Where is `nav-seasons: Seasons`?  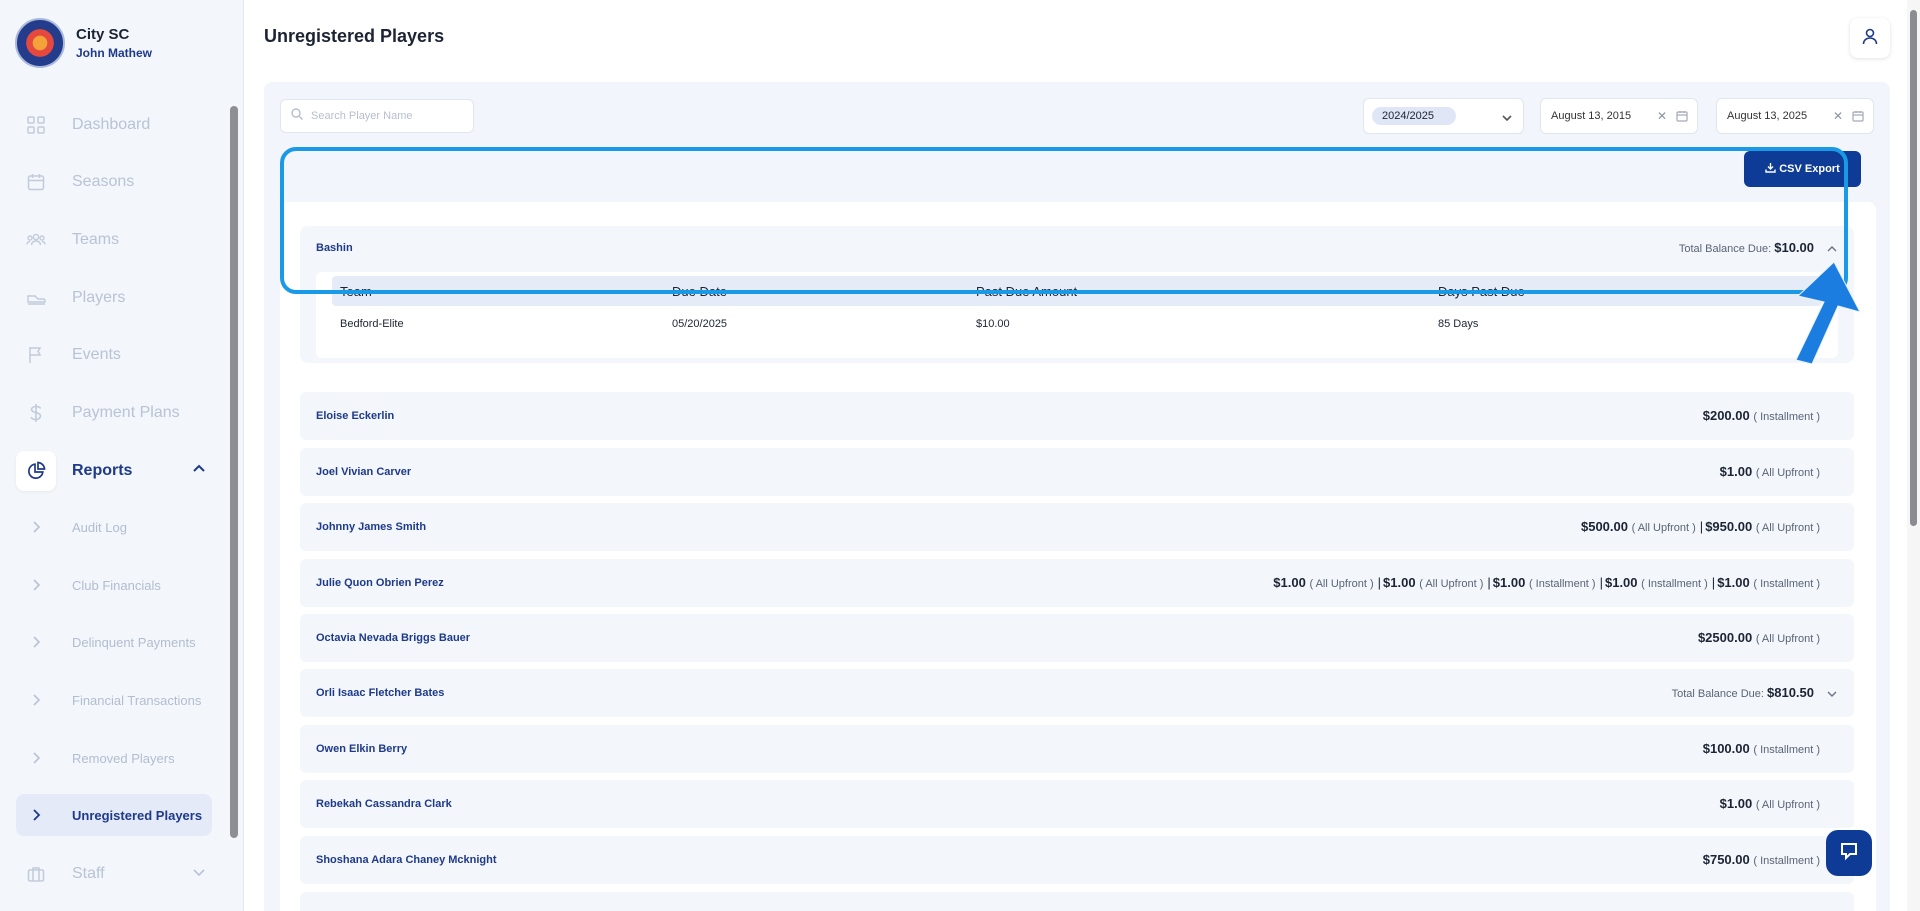 nav-seasons: Seasons is located at coordinates (114, 182).